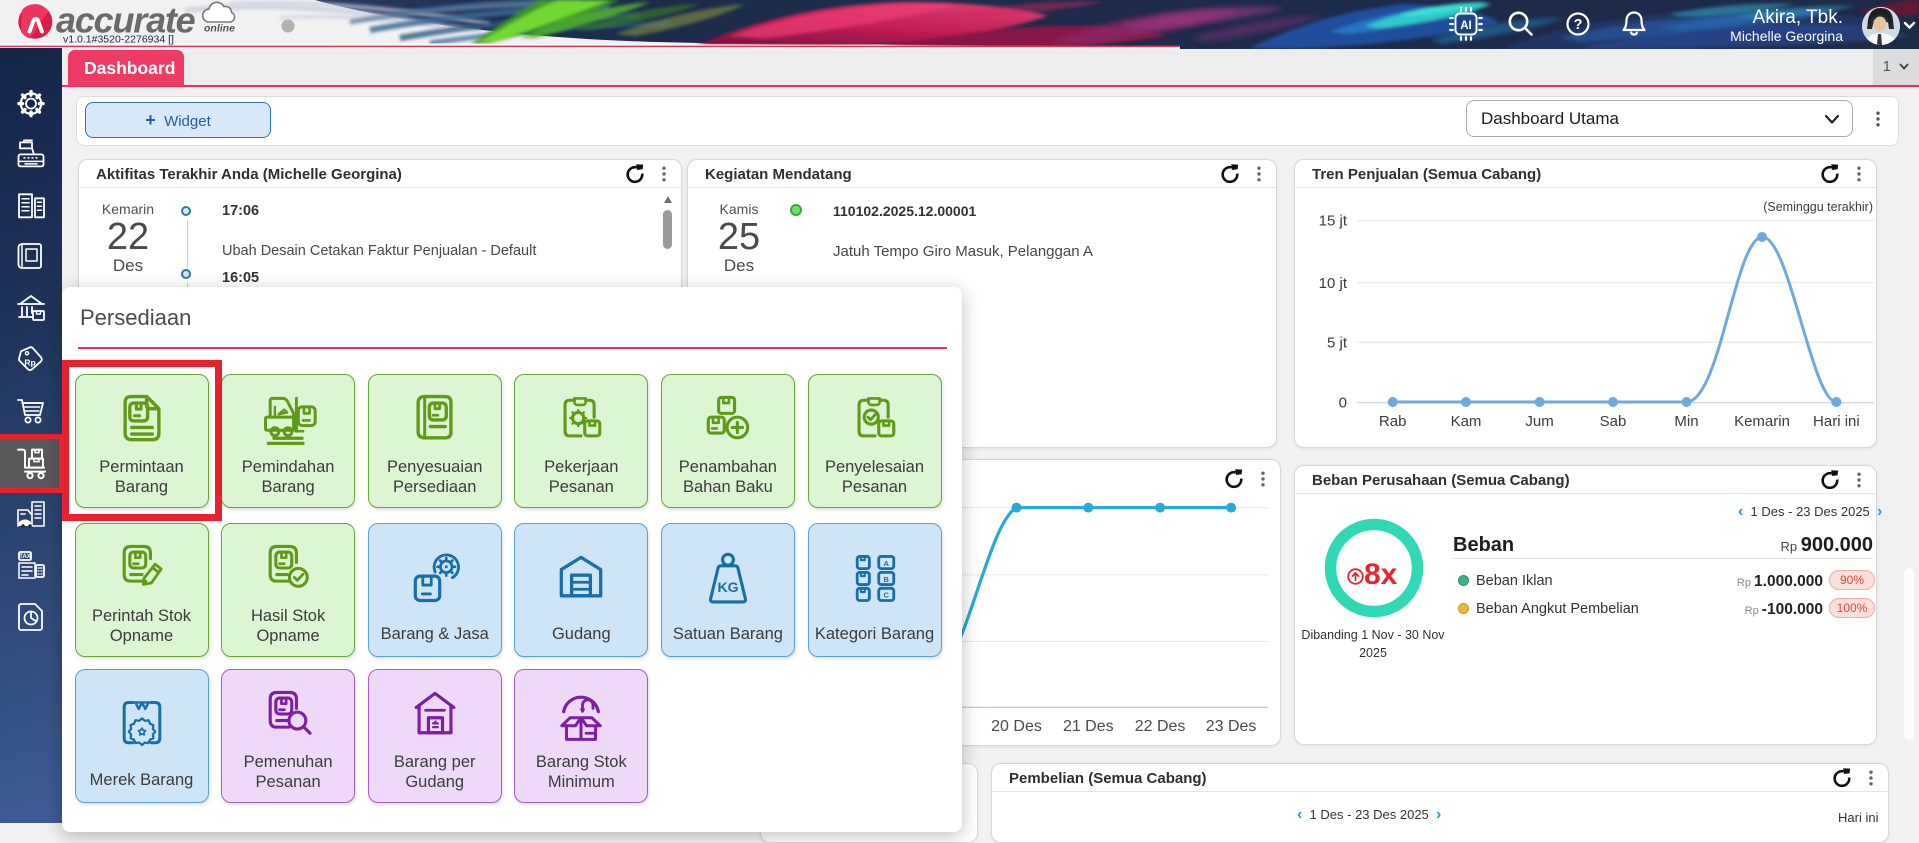  What do you see at coordinates (1337, 342) in the screenshot?
I see `svg-text: 5 jt` at bounding box center [1337, 342].